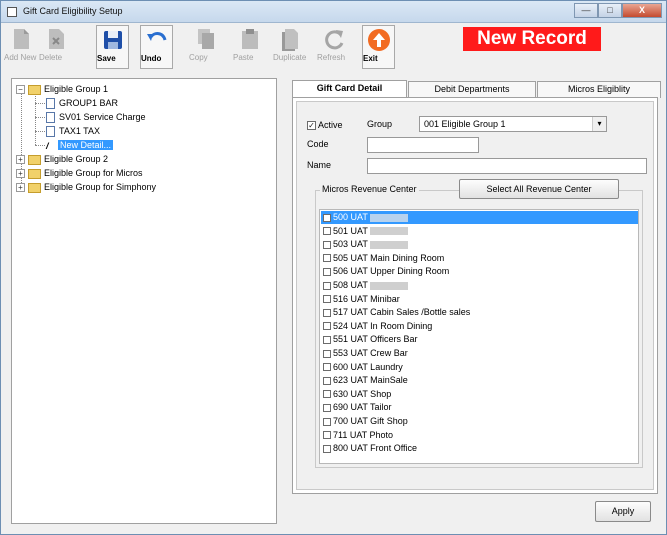  What do you see at coordinates (479, 244) in the screenshot?
I see `revenue-center-row: 503 UAT` at bounding box center [479, 244].